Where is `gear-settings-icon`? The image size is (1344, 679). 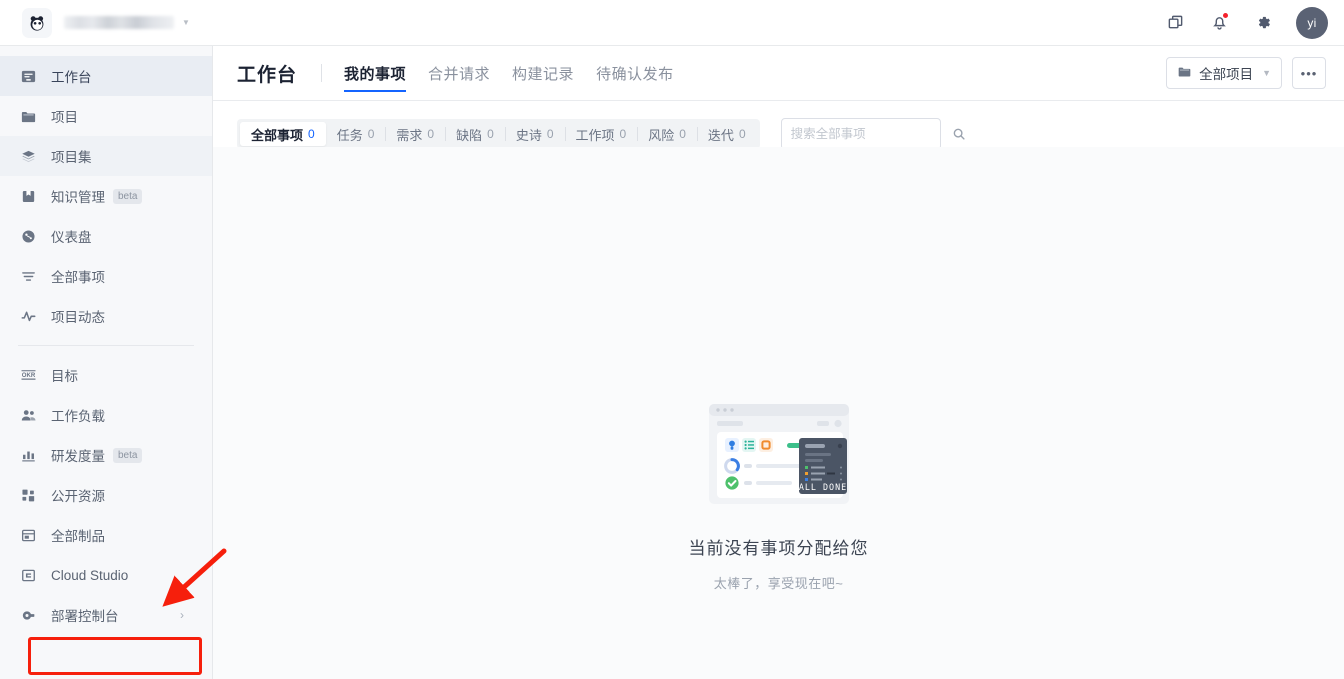 gear-settings-icon is located at coordinates (1263, 23).